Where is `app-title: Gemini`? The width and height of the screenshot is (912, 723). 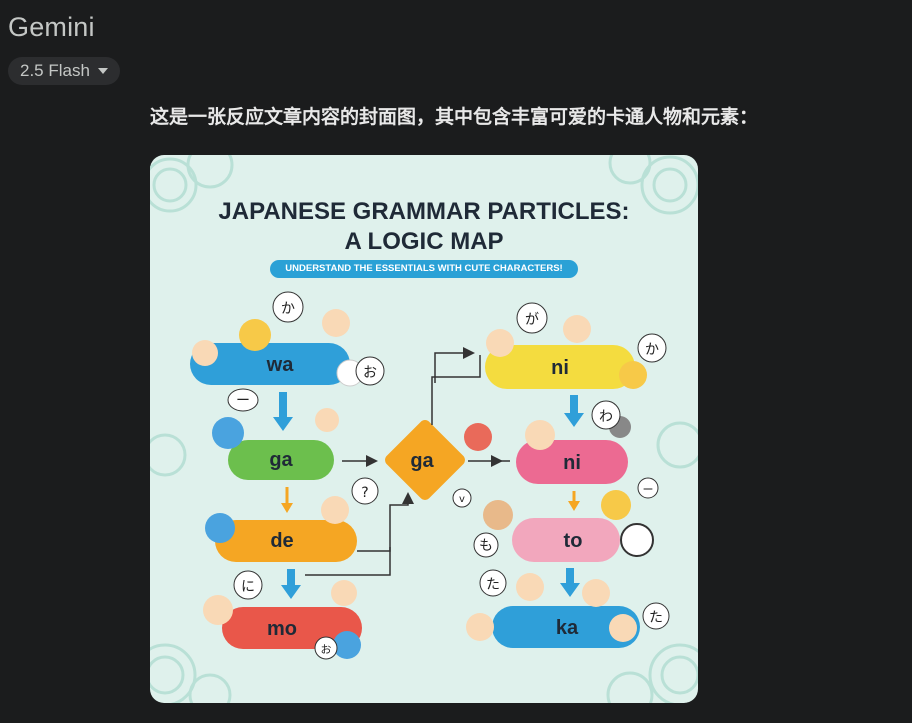
app-title: Gemini is located at coordinates (51, 27).